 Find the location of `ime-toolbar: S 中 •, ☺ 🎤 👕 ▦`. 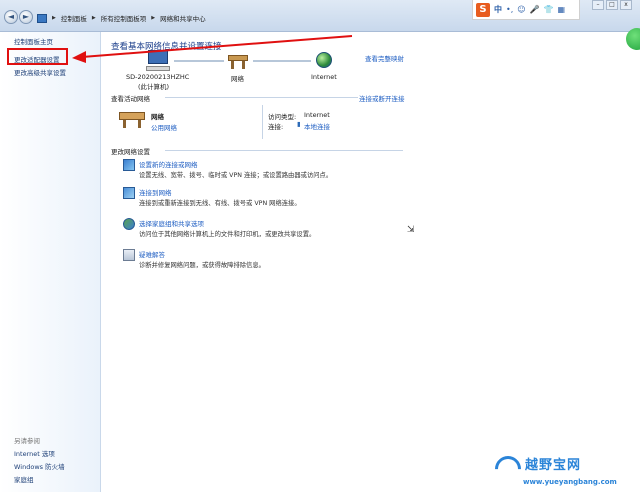

ime-toolbar: S 中 •, ☺ 🎤 👕 ▦ is located at coordinates (526, 10).